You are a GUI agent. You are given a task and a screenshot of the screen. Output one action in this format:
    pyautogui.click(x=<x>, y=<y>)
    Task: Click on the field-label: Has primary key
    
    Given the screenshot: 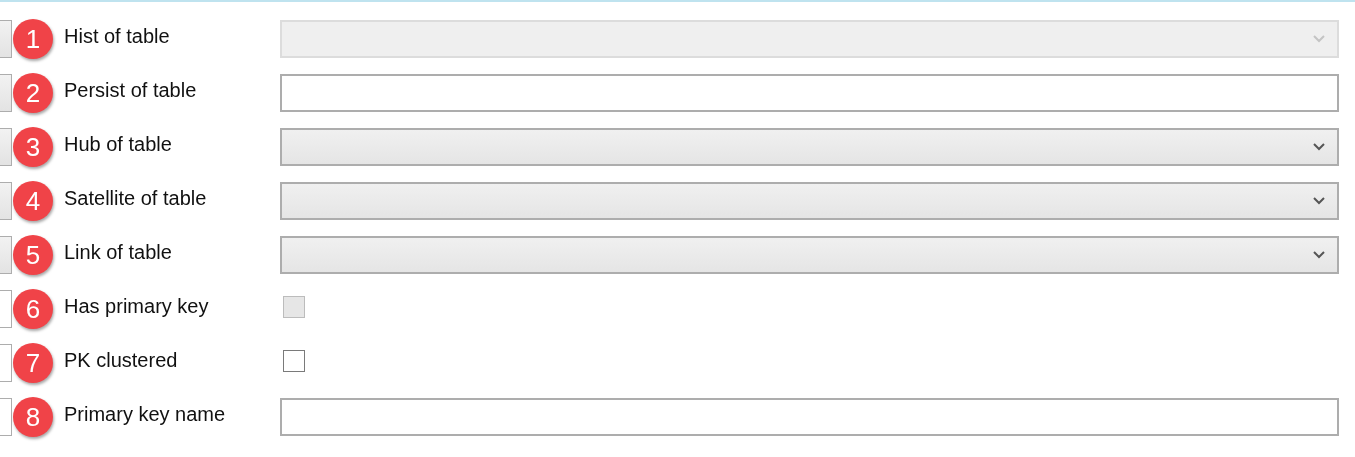 What is the action you would take?
    pyautogui.click(x=137, y=306)
    